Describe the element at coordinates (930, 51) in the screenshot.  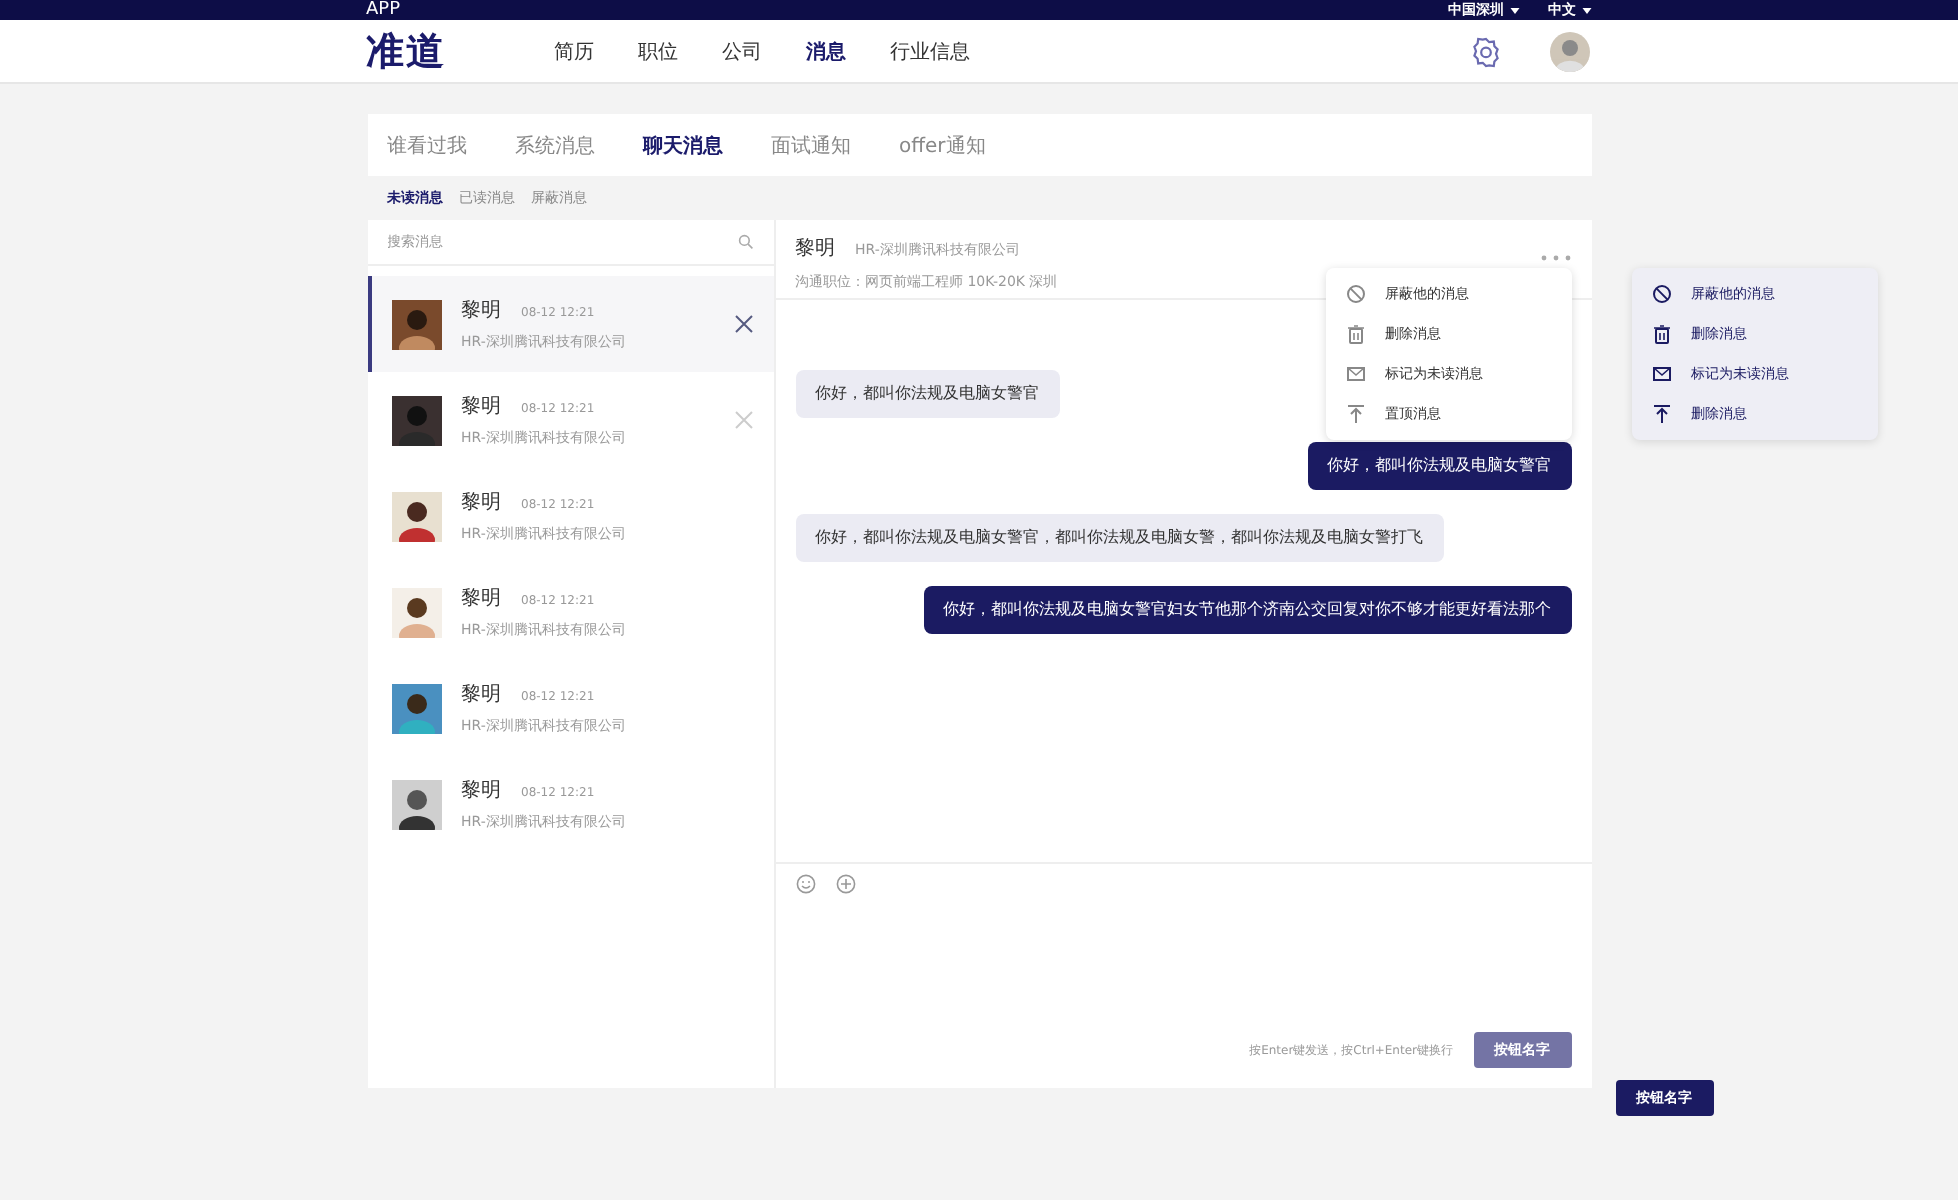
I see `nav-item: 行业信息` at that location.